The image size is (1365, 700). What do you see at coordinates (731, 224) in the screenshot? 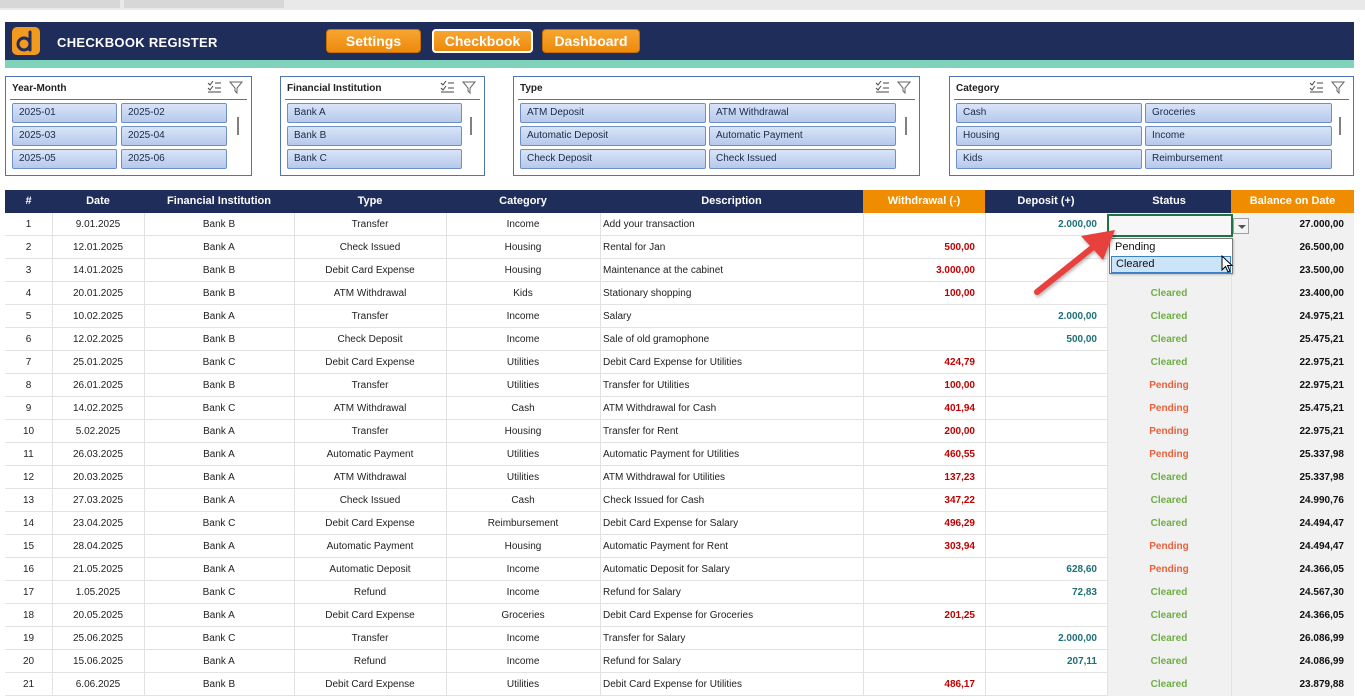
I see `cell-description: Add your transaction` at bounding box center [731, 224].